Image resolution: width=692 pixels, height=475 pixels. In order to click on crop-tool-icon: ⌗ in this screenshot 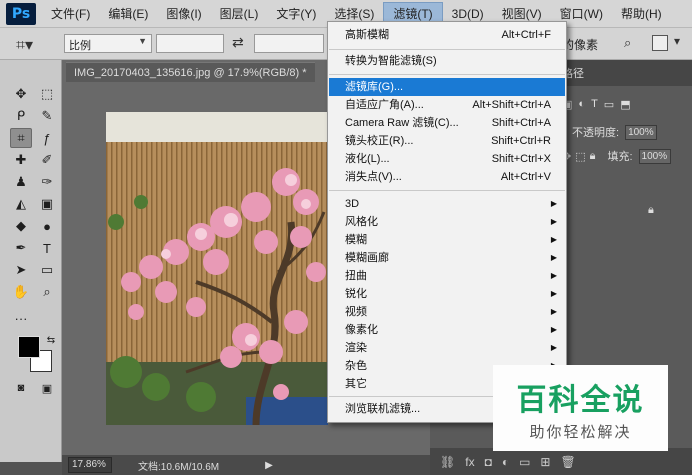, I will do `click(21, 138)`.